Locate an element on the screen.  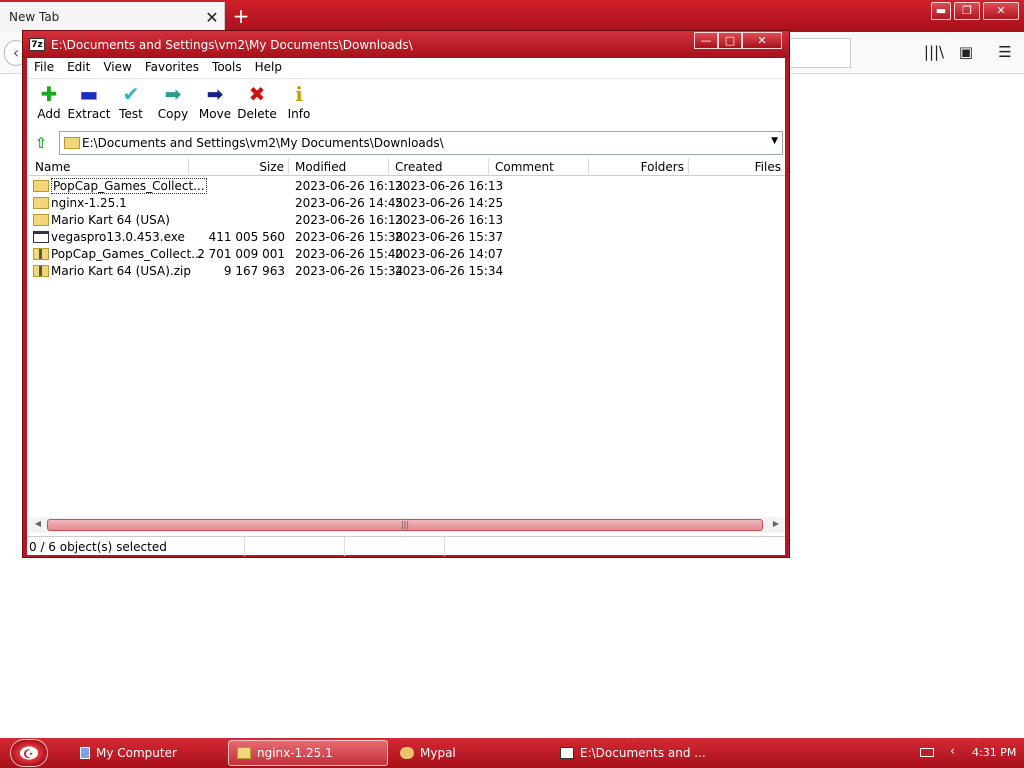
tab-close-icon: ✕ is located at coordinates (212, 17).